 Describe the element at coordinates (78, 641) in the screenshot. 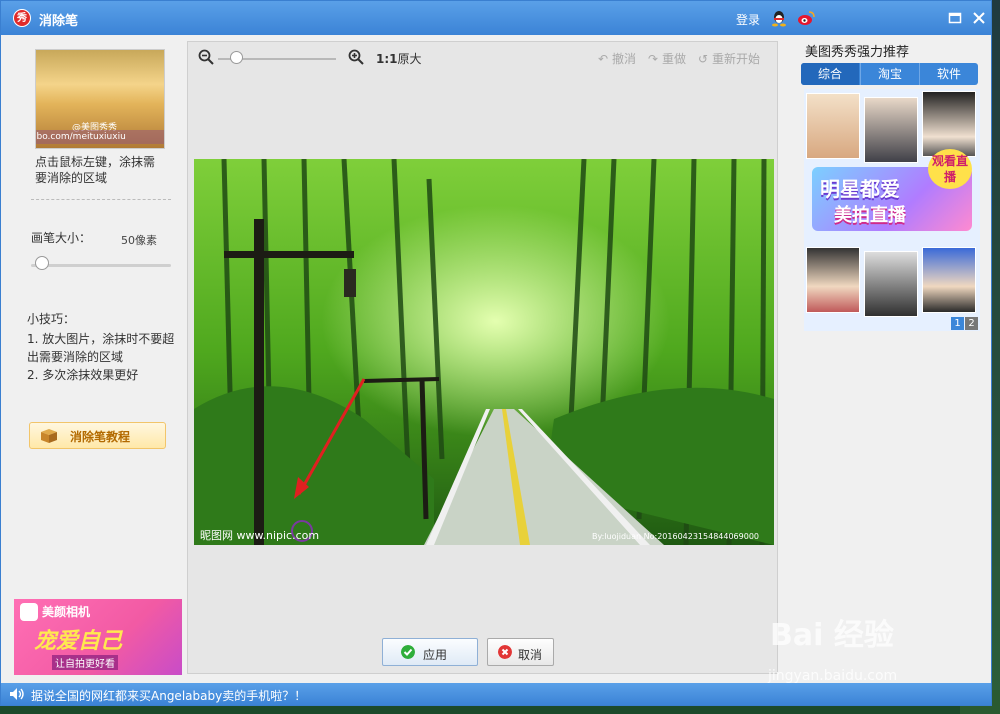

I see `ad-slogan: 宠爱自己` at that location.